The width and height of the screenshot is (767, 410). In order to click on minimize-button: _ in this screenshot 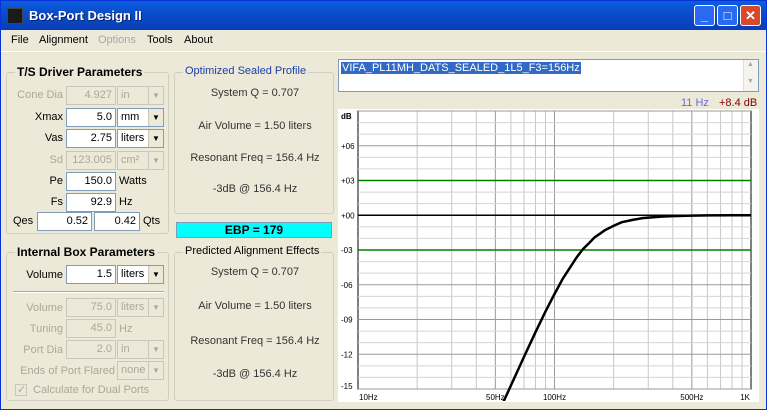, I will do `click(704, 15)`.